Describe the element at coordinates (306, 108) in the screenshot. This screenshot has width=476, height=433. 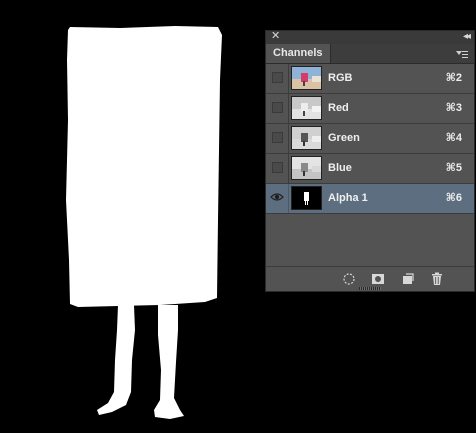
I see `channel-thumbnail-red` at that location.